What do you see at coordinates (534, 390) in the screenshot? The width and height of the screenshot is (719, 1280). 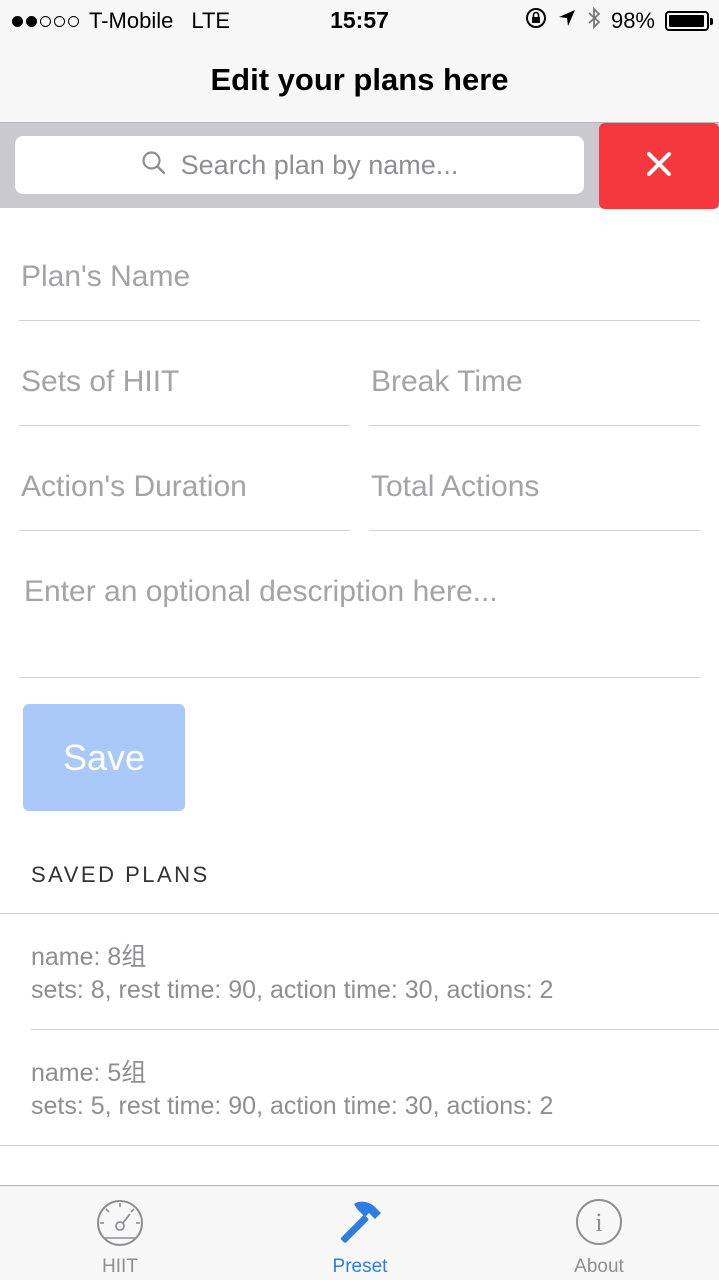 I see `break-time-field: Break Time` at bounding box center [534, 390].